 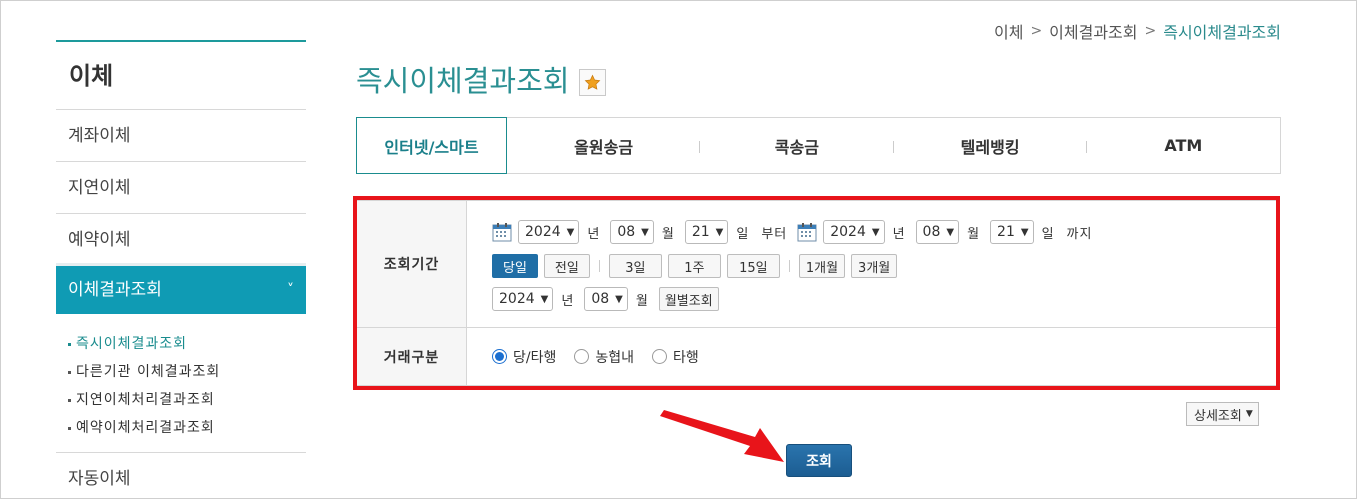 What do you see at coordinates (181, 76) in the screenshot?
I see `sidebar-title: 이체` at bounding box center [181, 76].